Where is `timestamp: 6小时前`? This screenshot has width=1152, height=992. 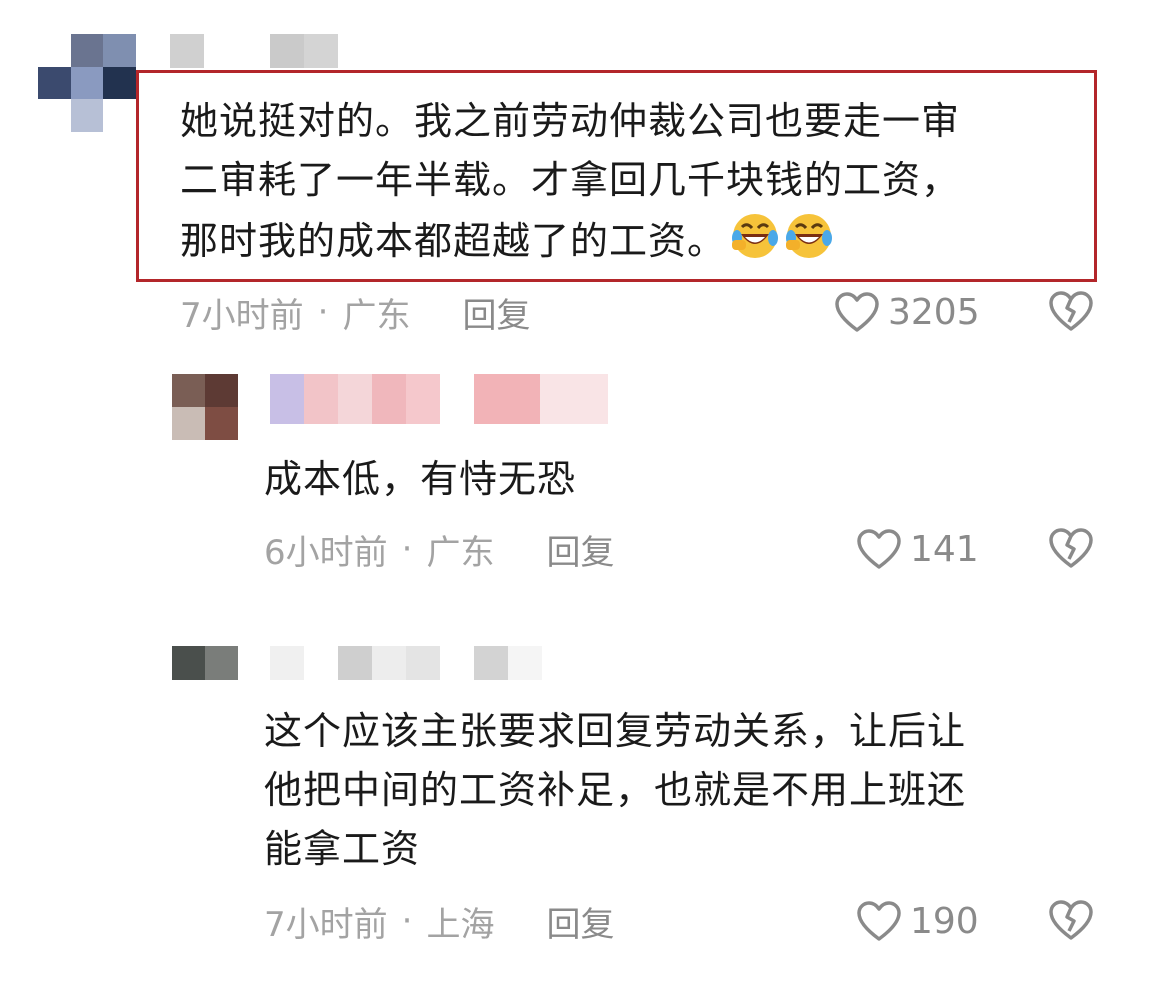 timestamp: 6小时前 is located at coordinates (326, 552).